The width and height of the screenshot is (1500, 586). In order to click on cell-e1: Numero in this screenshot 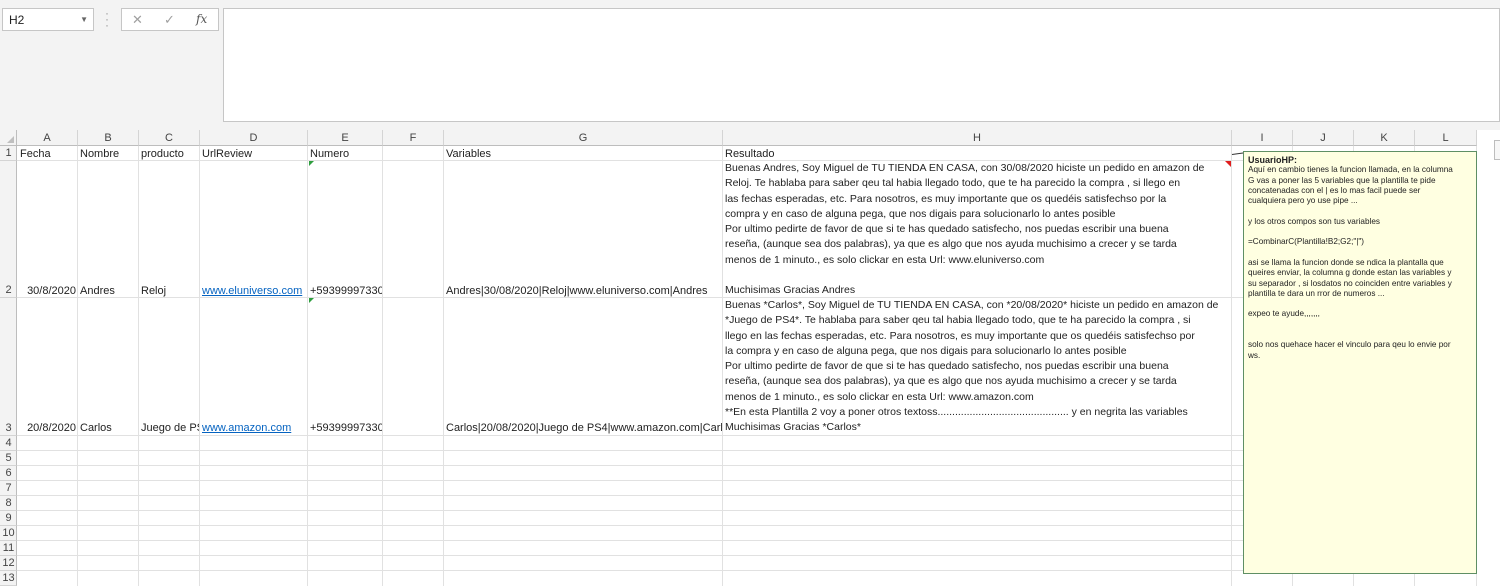, I will do `click(345, 154)`.